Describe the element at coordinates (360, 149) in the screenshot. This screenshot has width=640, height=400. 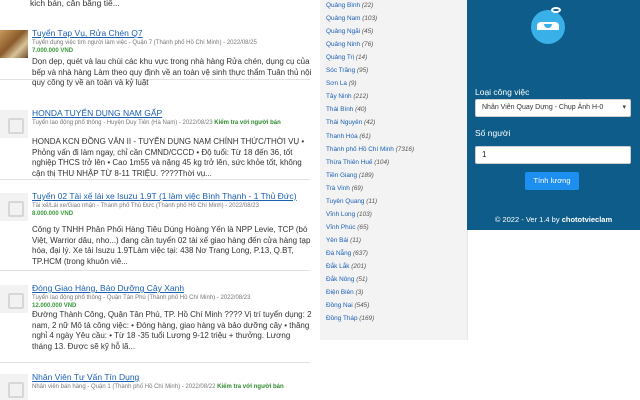
I see `province-name: Thành phố Hồ Chí Minh` at that location.